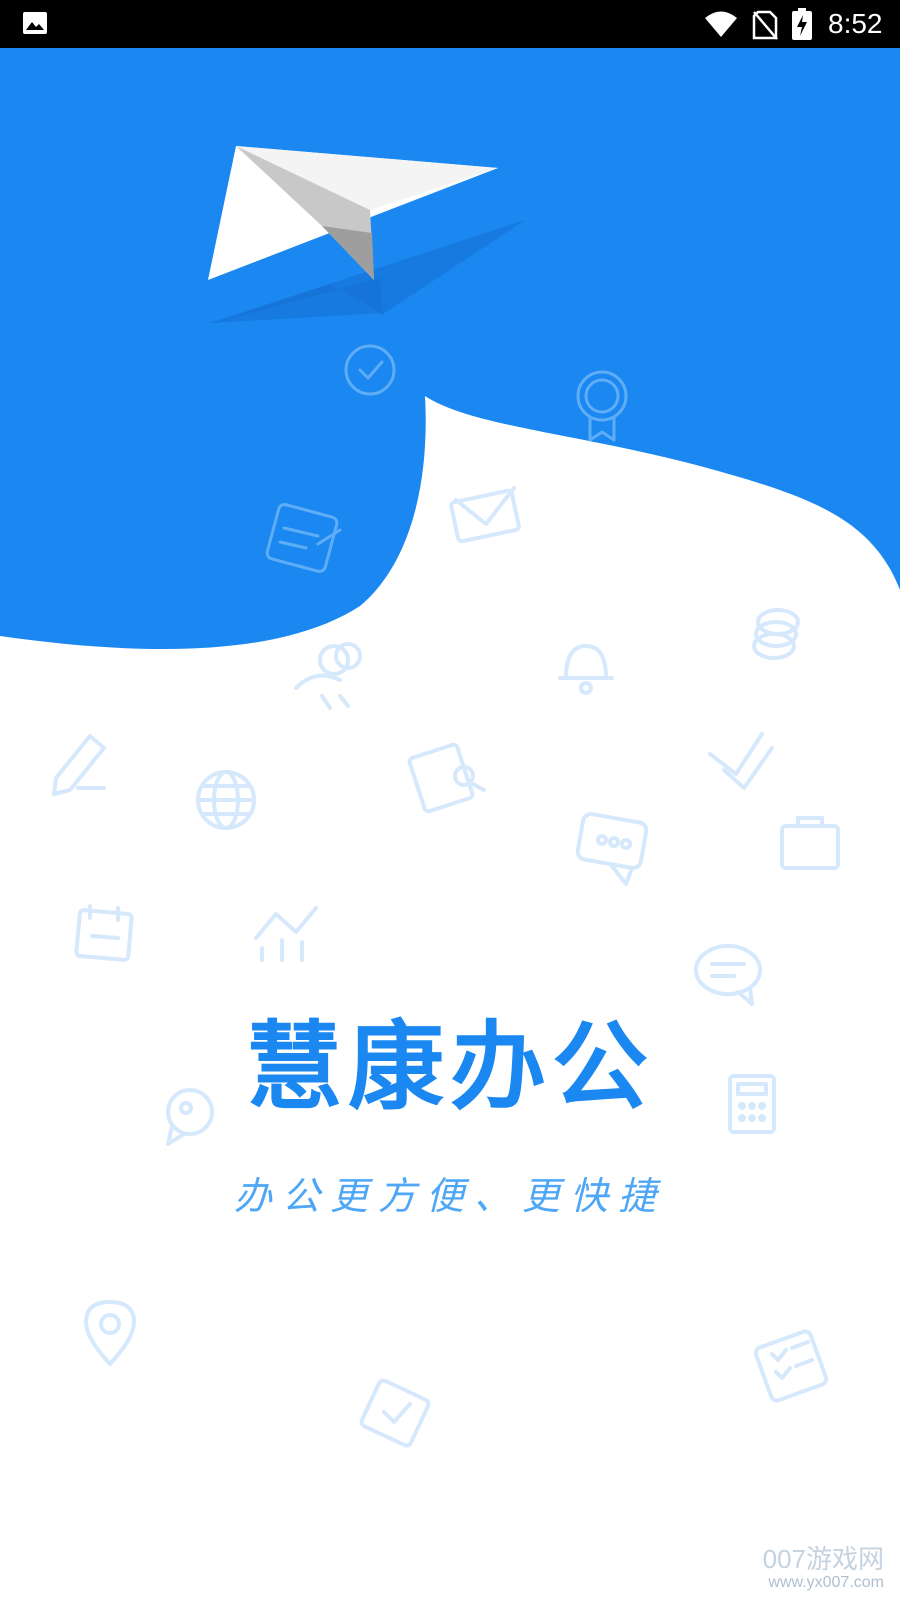 Image resolution: width=900 pixels, height=1600 pixels. What do you see at coordinates (328, 676) in the screenshot?
I see `team-icon` at bounding box center [328, 676].